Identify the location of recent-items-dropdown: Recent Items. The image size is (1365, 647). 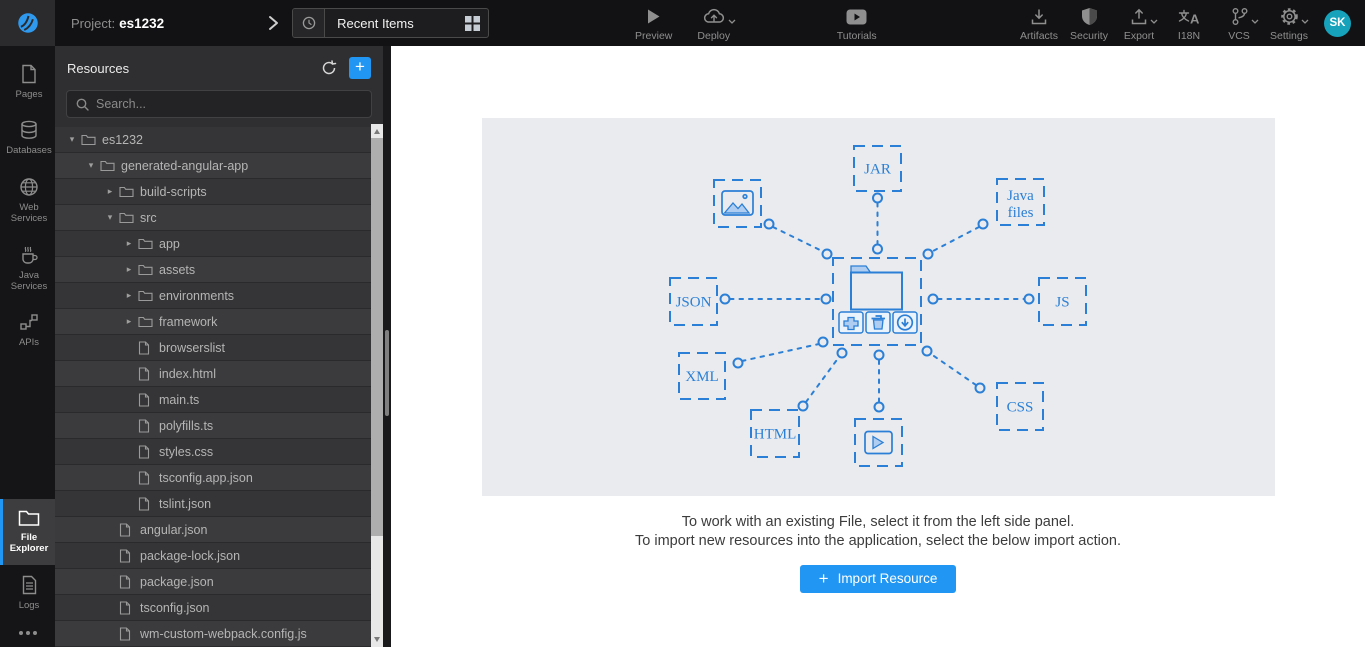
(390, 23).